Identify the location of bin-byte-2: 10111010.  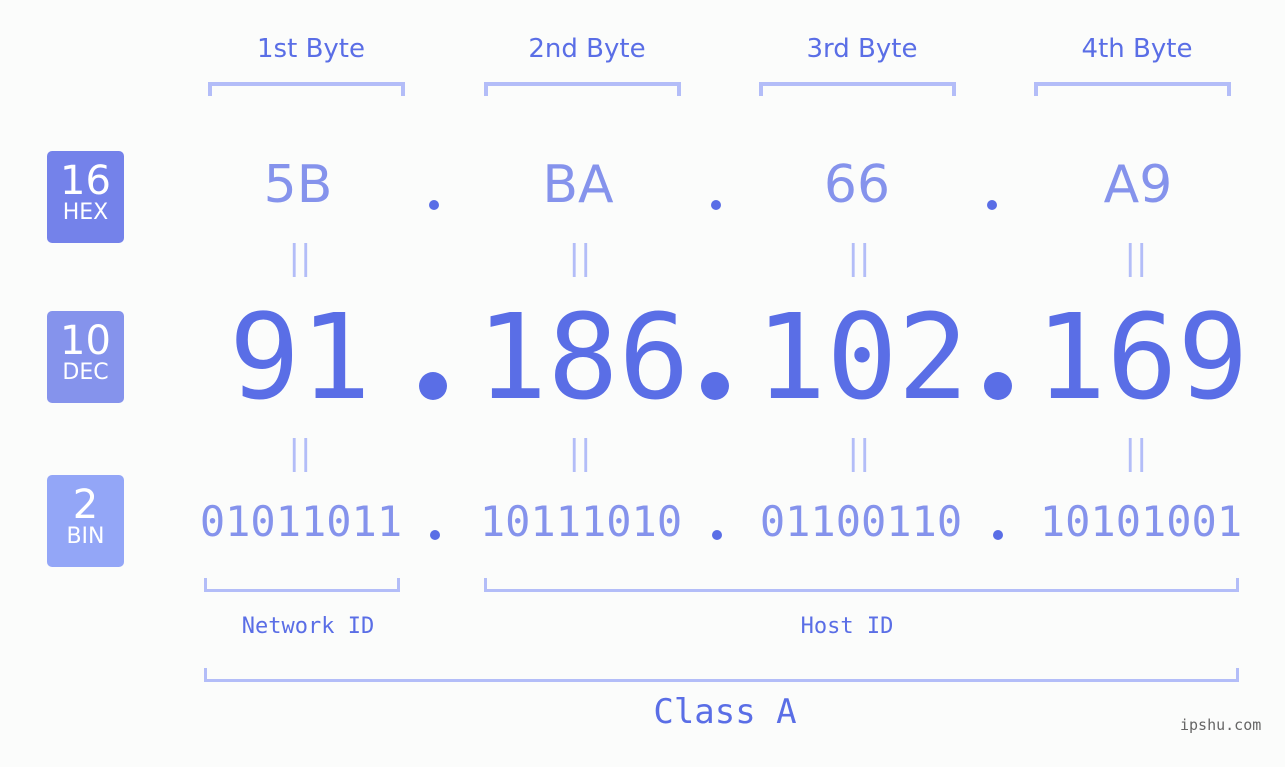
(581, 521).